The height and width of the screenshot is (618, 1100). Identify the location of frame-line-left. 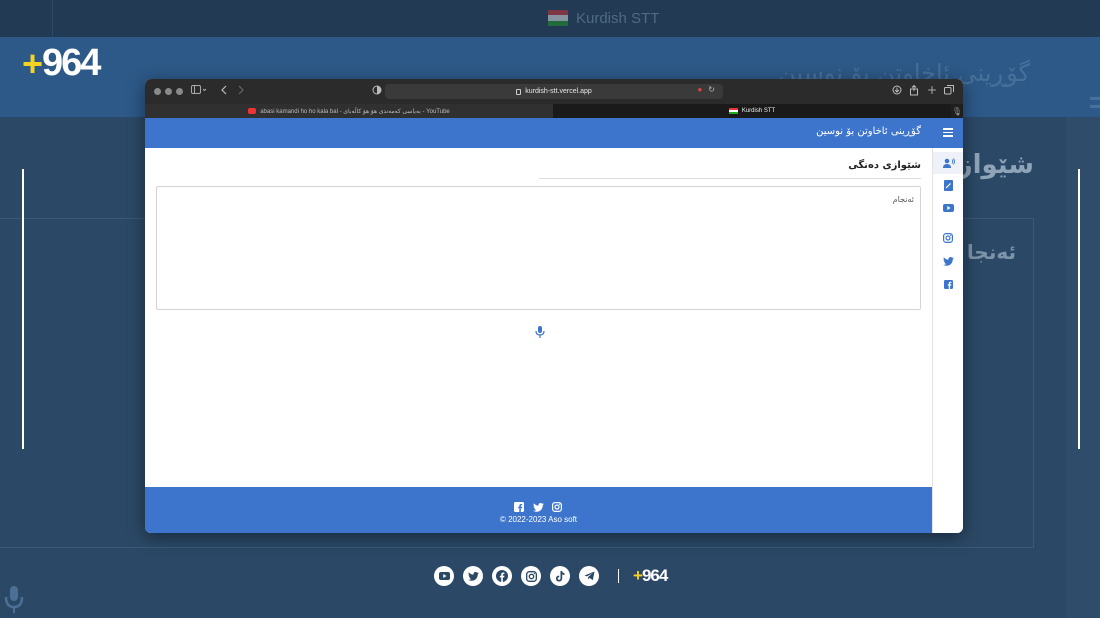
(23, 309).